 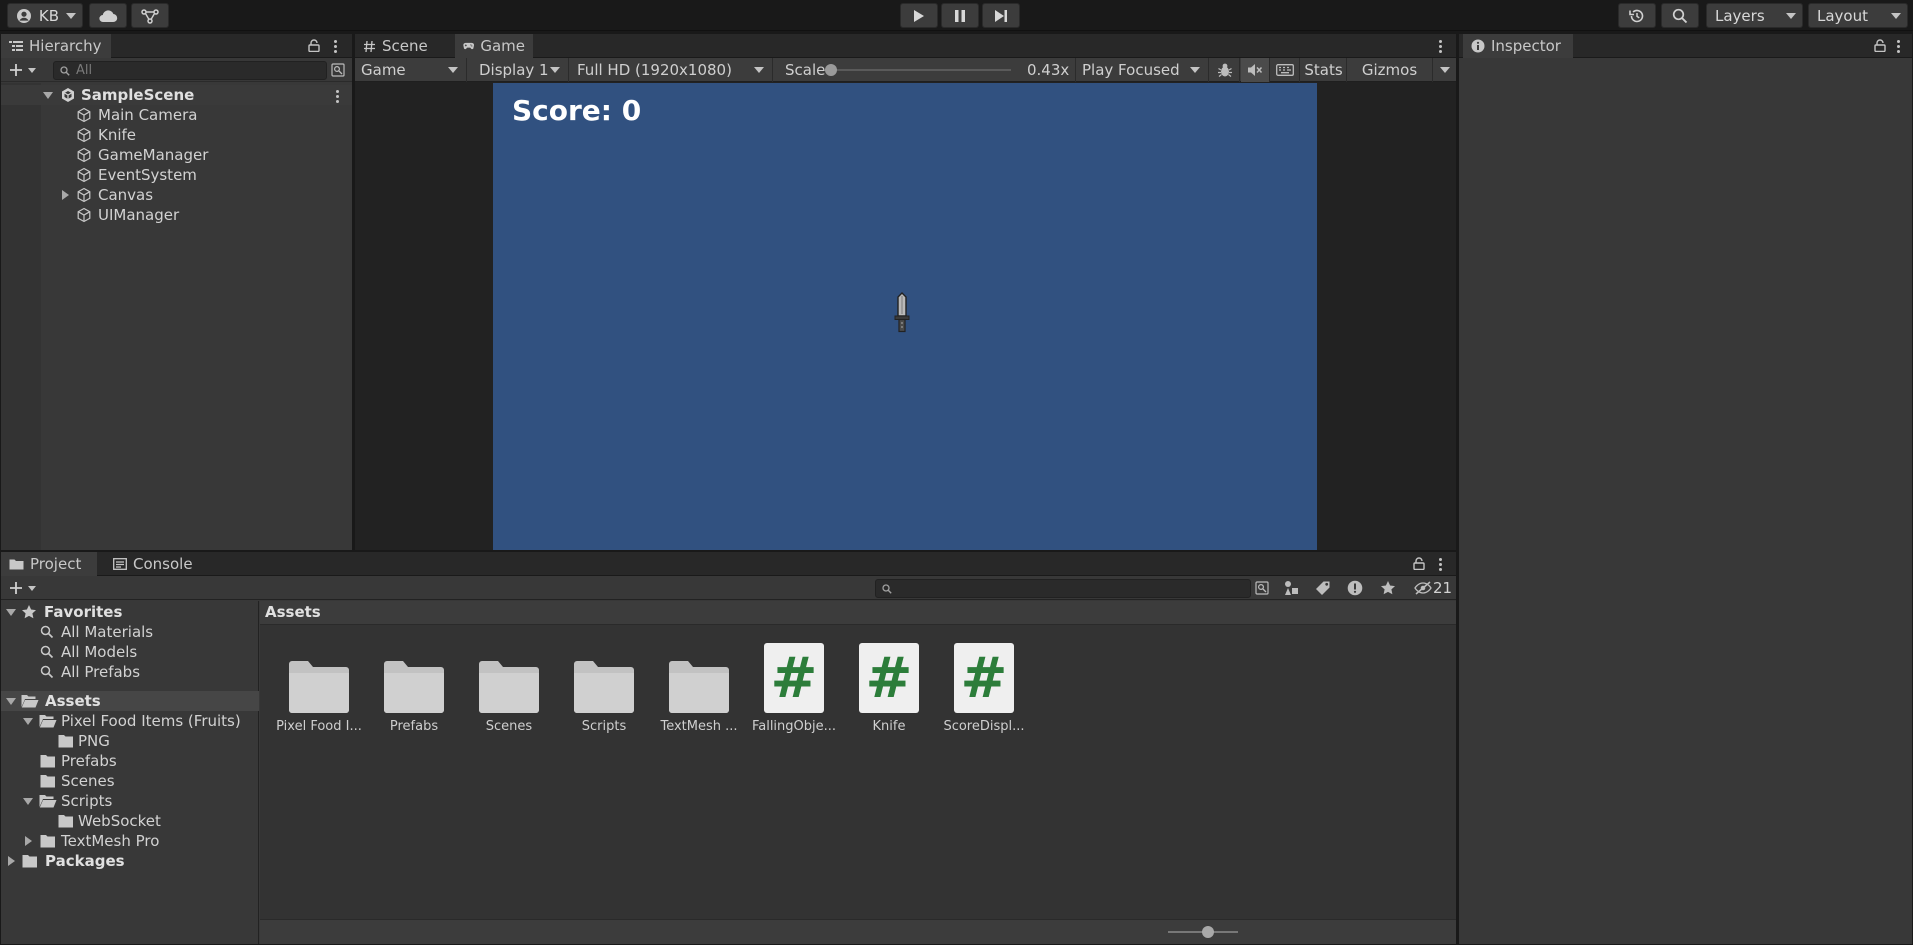 What do you see at coordinates (176, 135) in the screenshot?
I see `hierarchy-item-knife: Knife` at bounding box center [176, 135].